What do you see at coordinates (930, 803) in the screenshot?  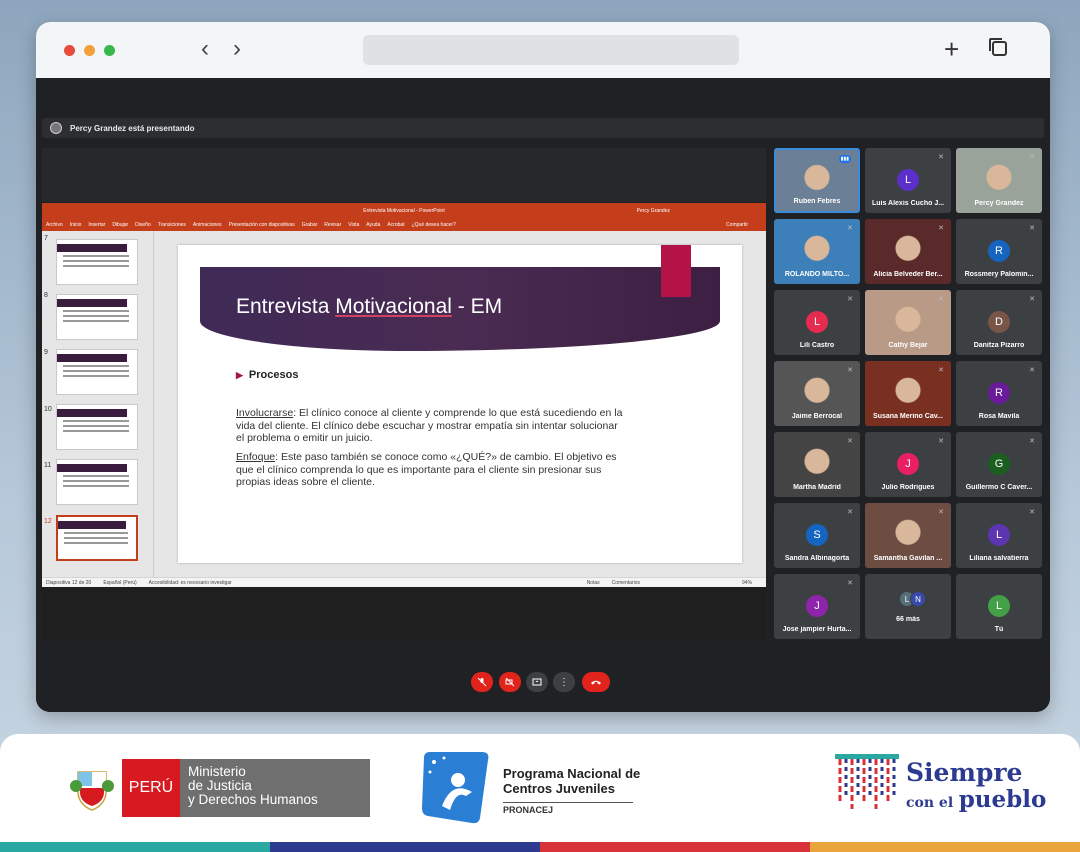 I see `con-el-text: con el` at bounding box center [930, 803].